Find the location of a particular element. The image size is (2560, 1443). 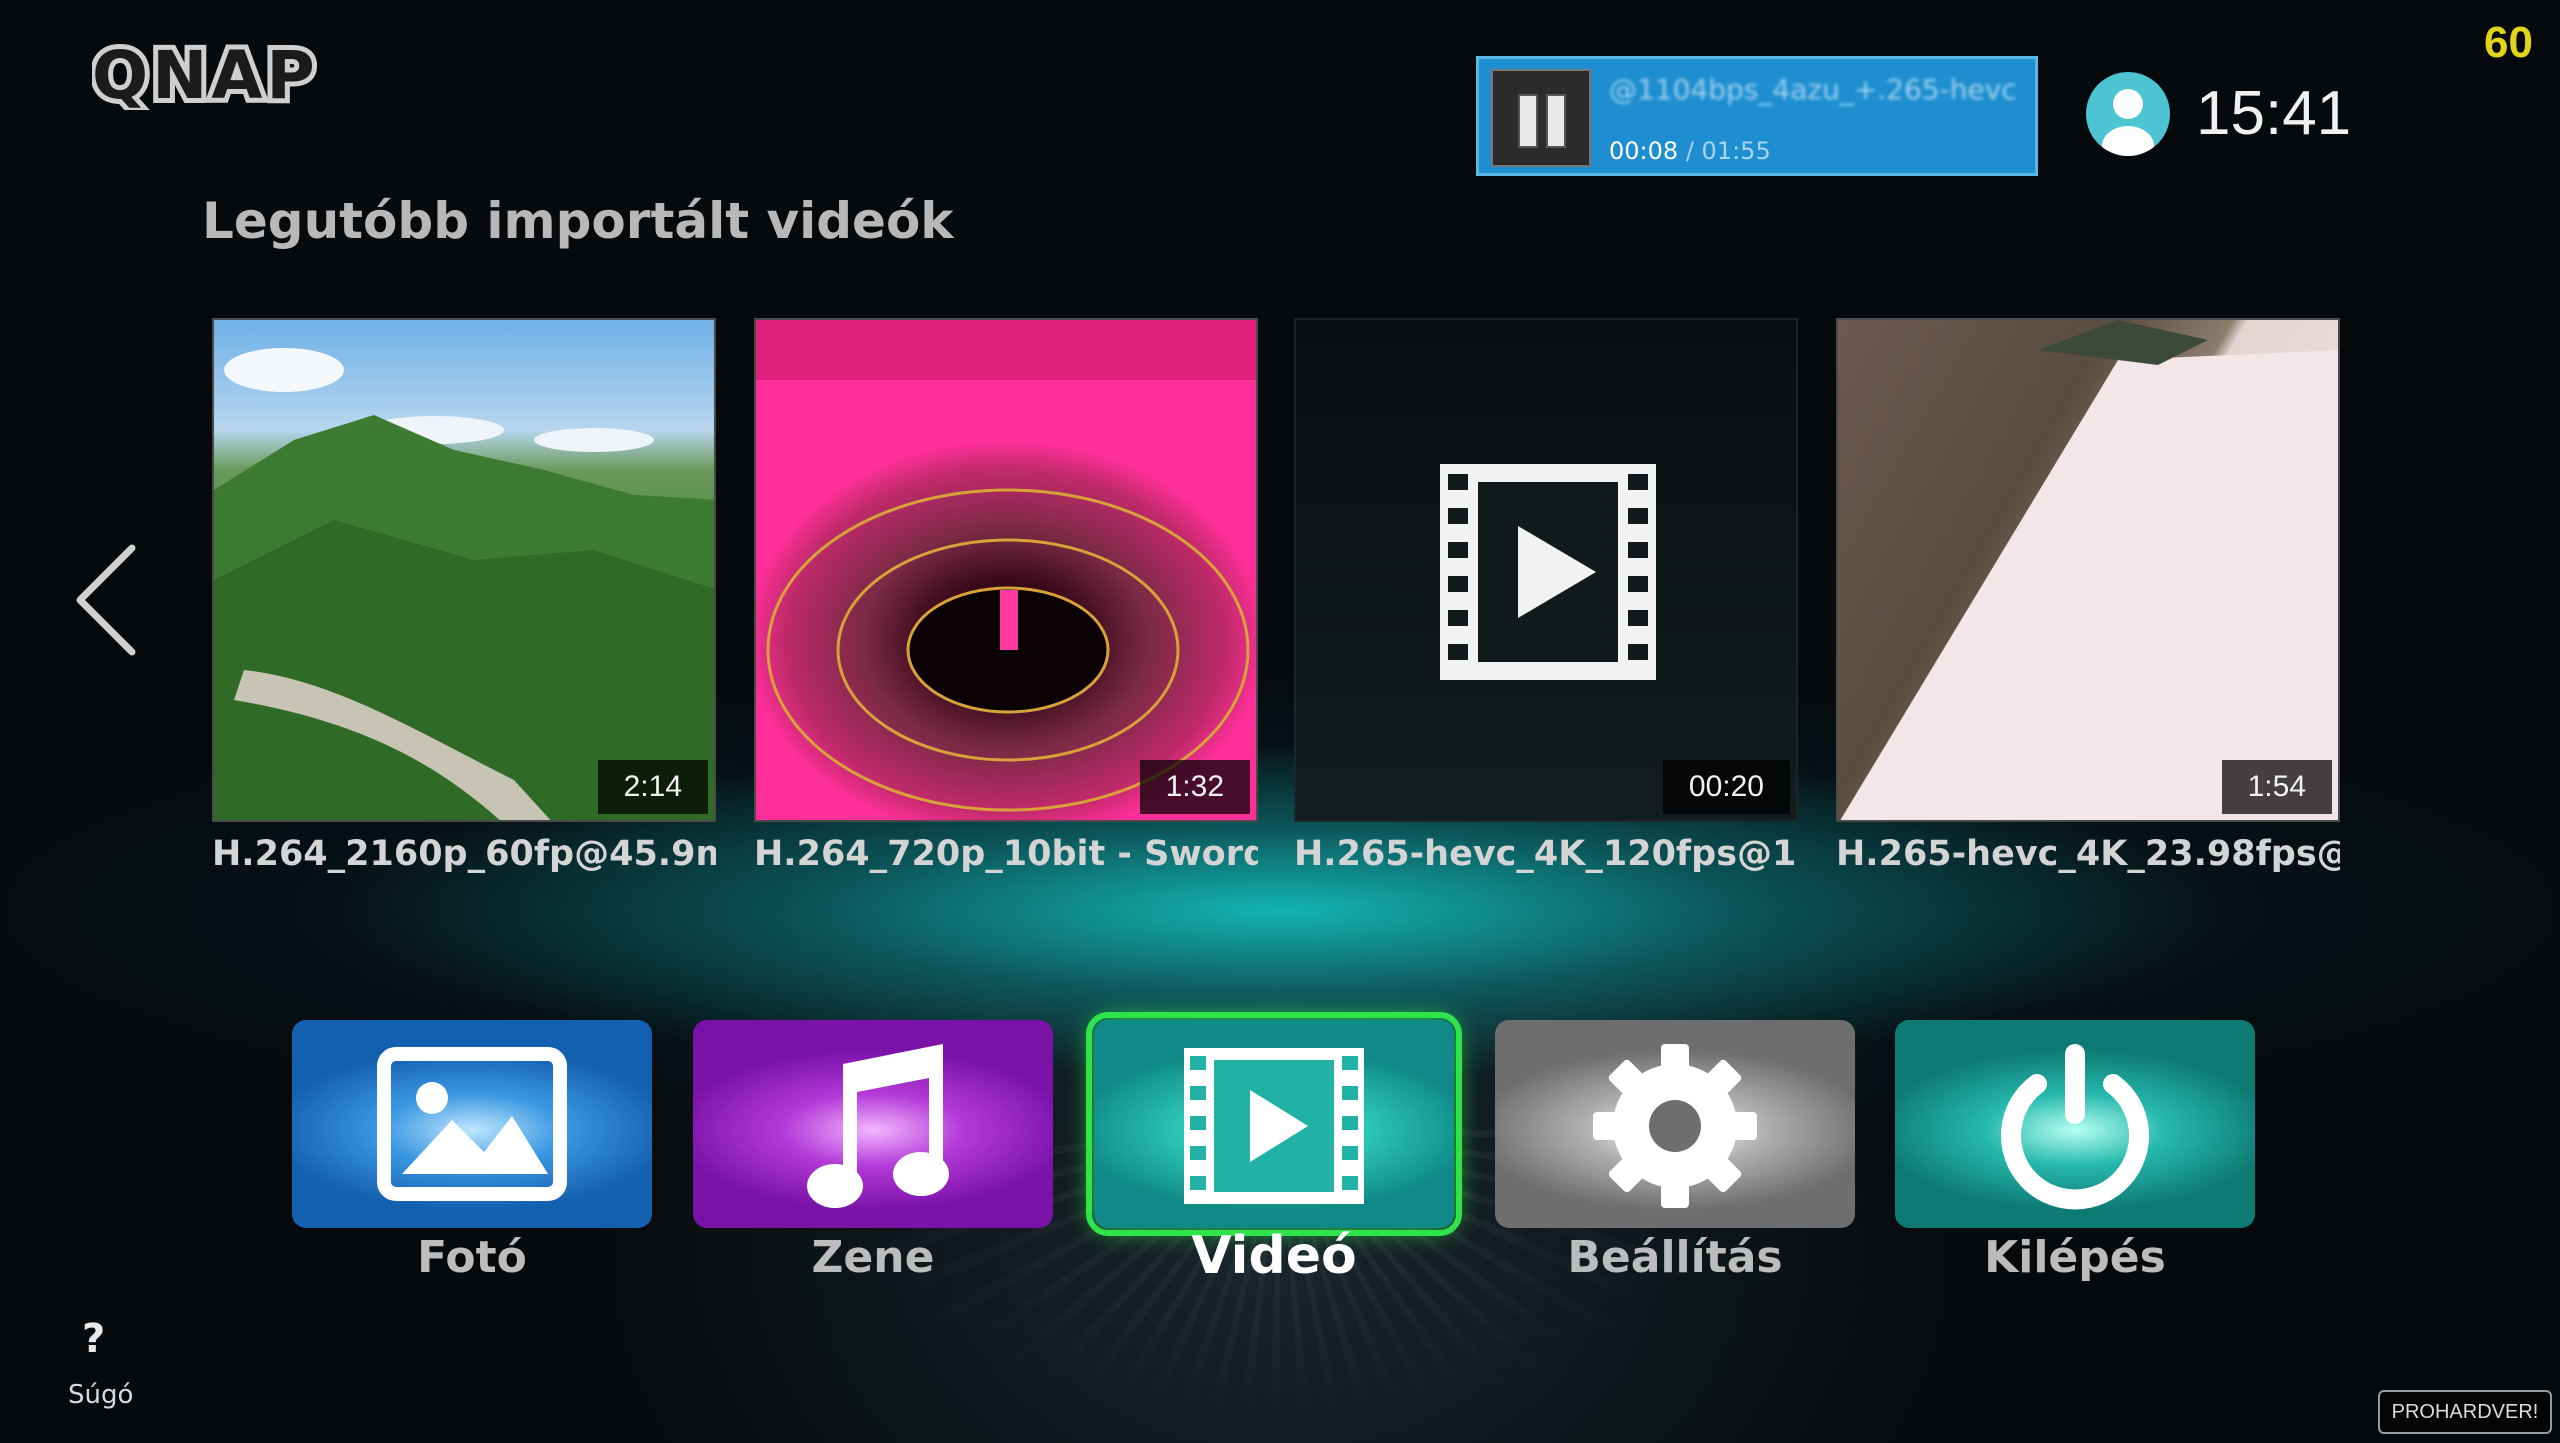

help-label: Súgó is located at coordinates (100, 1395).